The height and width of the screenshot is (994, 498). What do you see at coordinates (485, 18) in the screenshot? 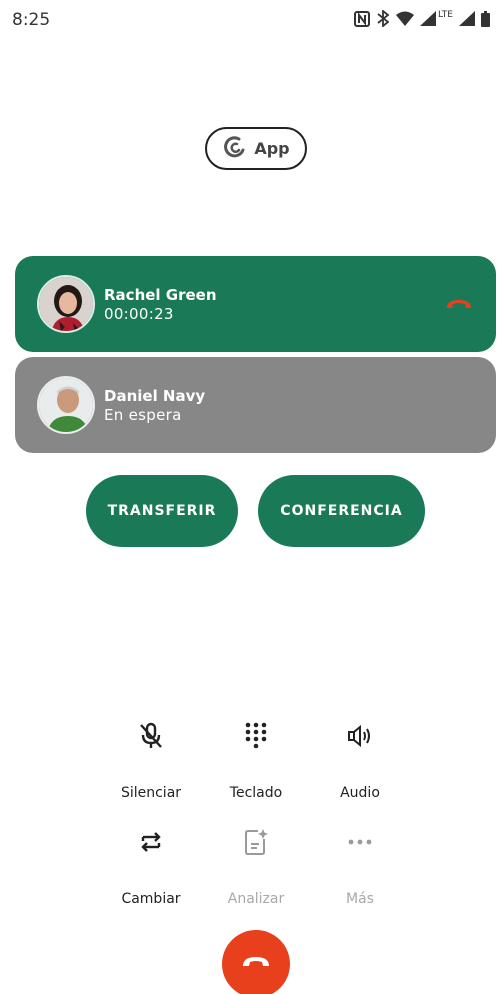
I see `battery-icon` at bounding box center [485, 18].